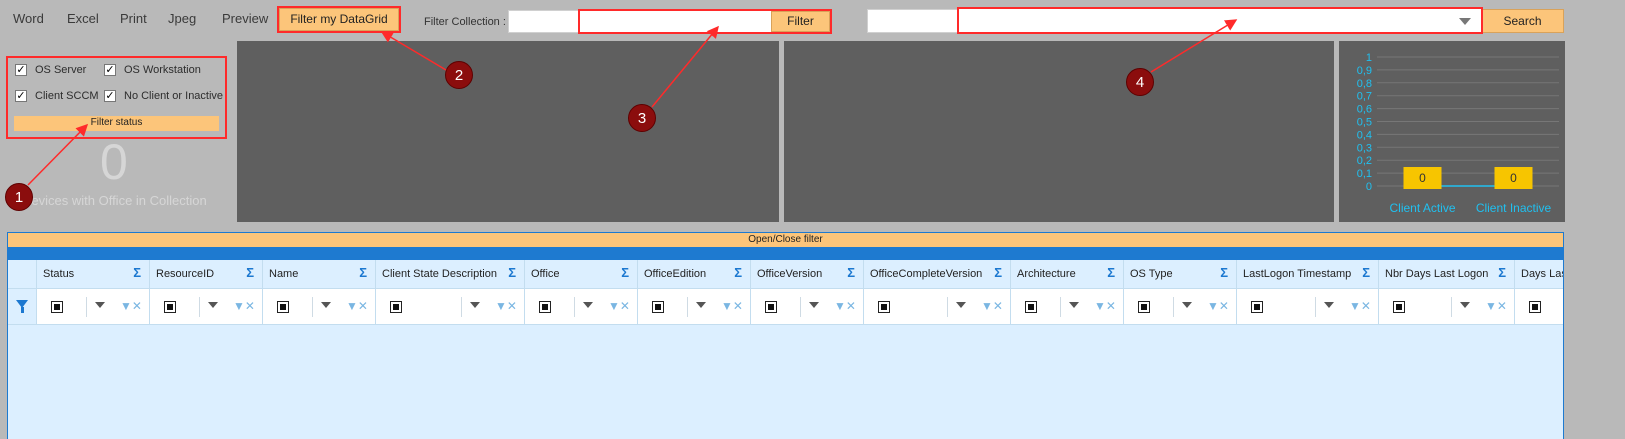 This screenshot has width=1625, height=439. What do you see at coordinates (785, 240) in the screenshot?
I see `open-close-filter-bar: Open/Close filter` at bounding box center [785, 240].